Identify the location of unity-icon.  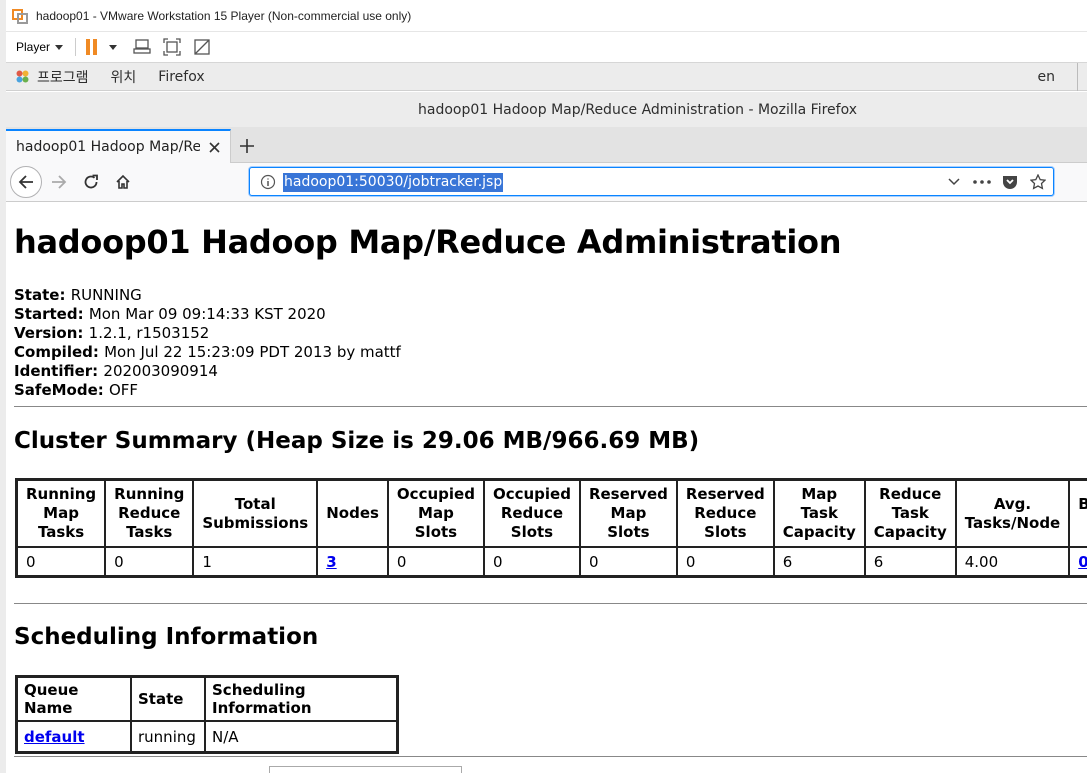
(202, 47).